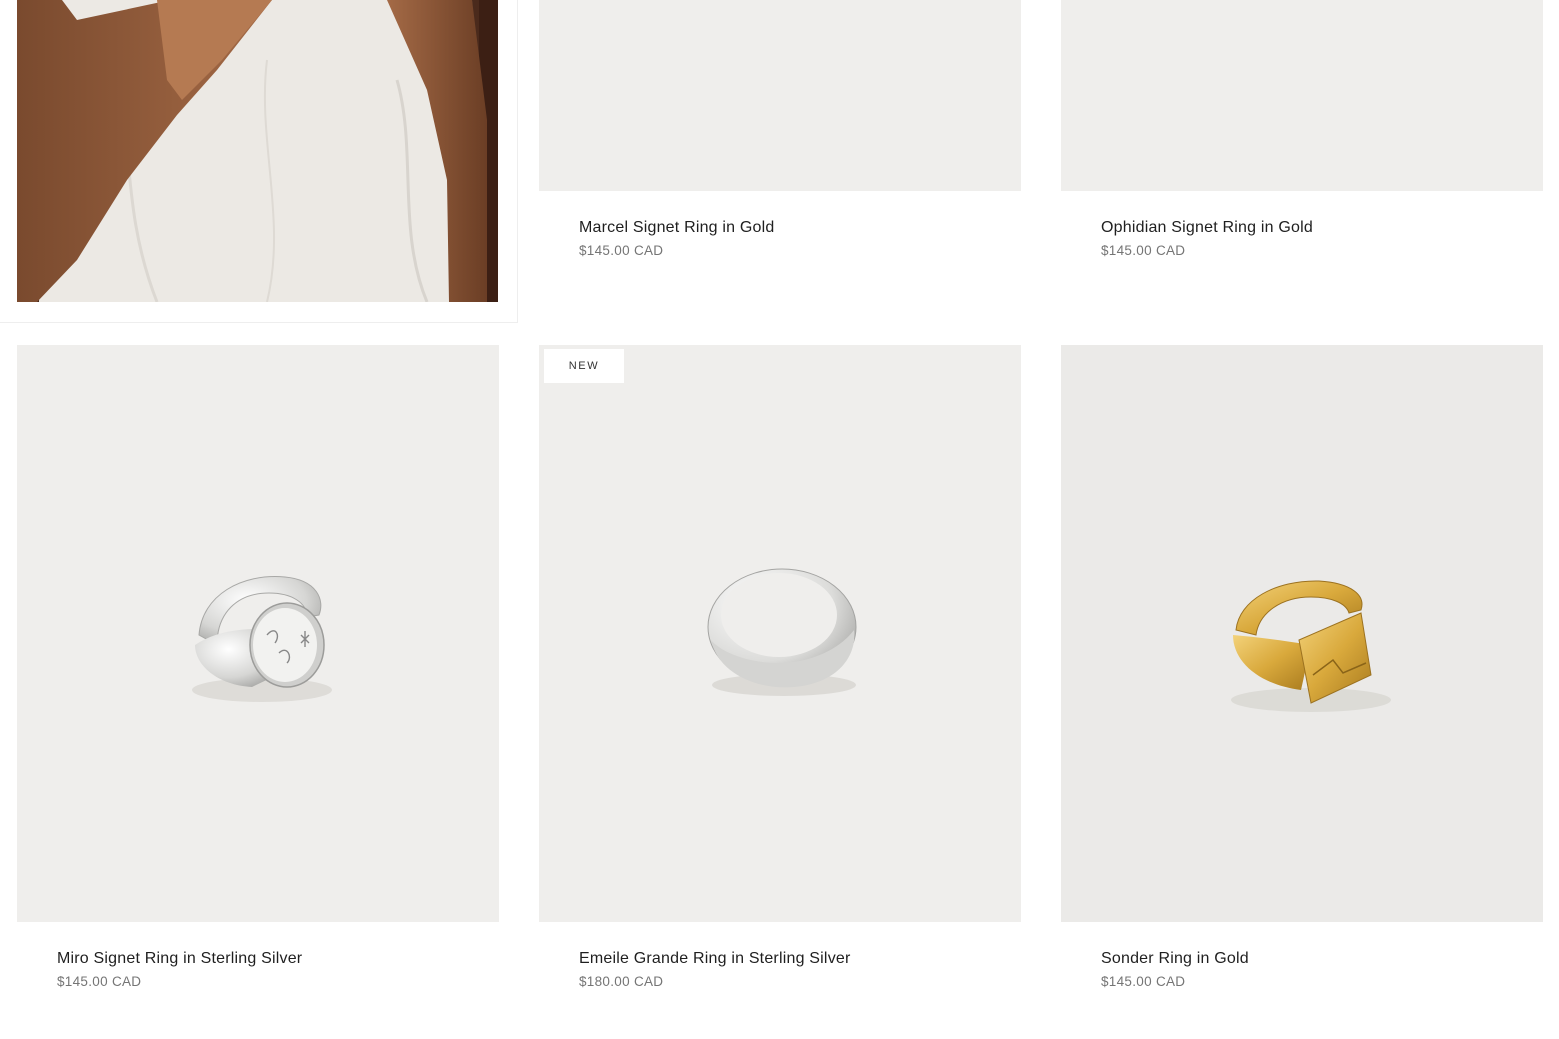 This screenshot has width=1559, height=1039. Describe the element at coordinates (584, 366) in the screenshot. I see `new-badge: NEW` at that location.